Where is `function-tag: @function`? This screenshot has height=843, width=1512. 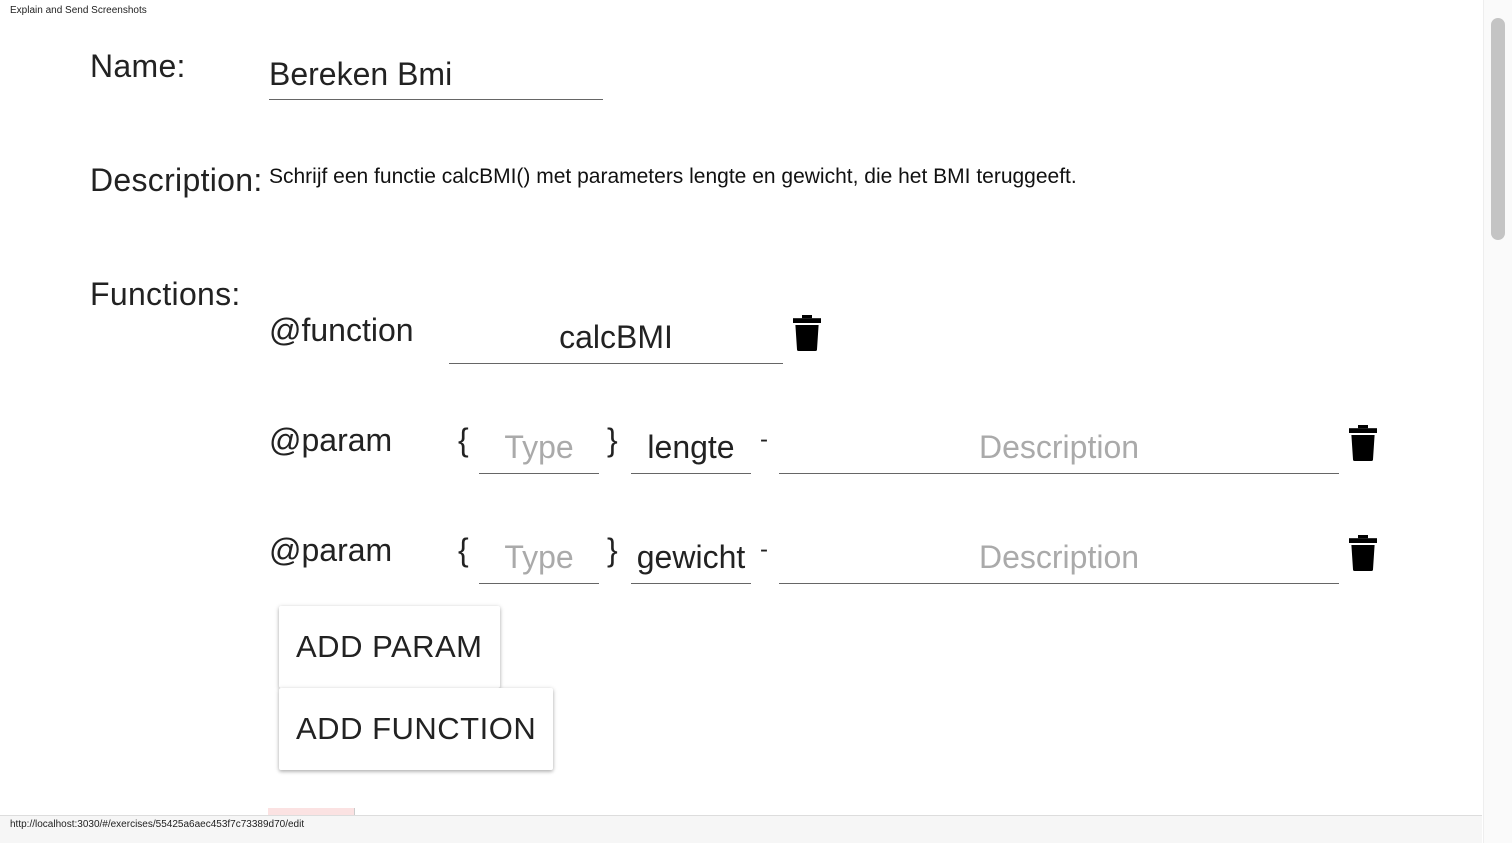
function-tag: @function is located at coordinates (341, 330).